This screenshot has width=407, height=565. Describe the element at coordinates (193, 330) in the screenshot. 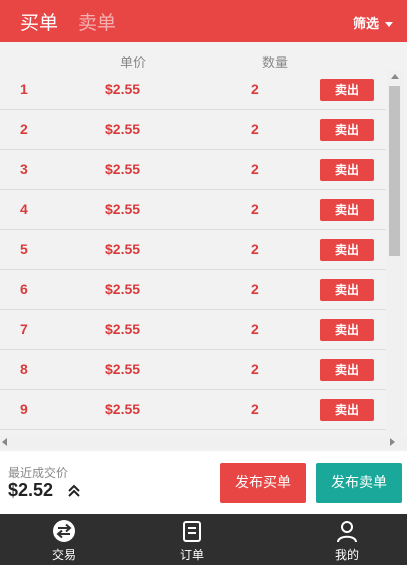

I see `table-row: 7 $2.55 2 卖出` at that location.